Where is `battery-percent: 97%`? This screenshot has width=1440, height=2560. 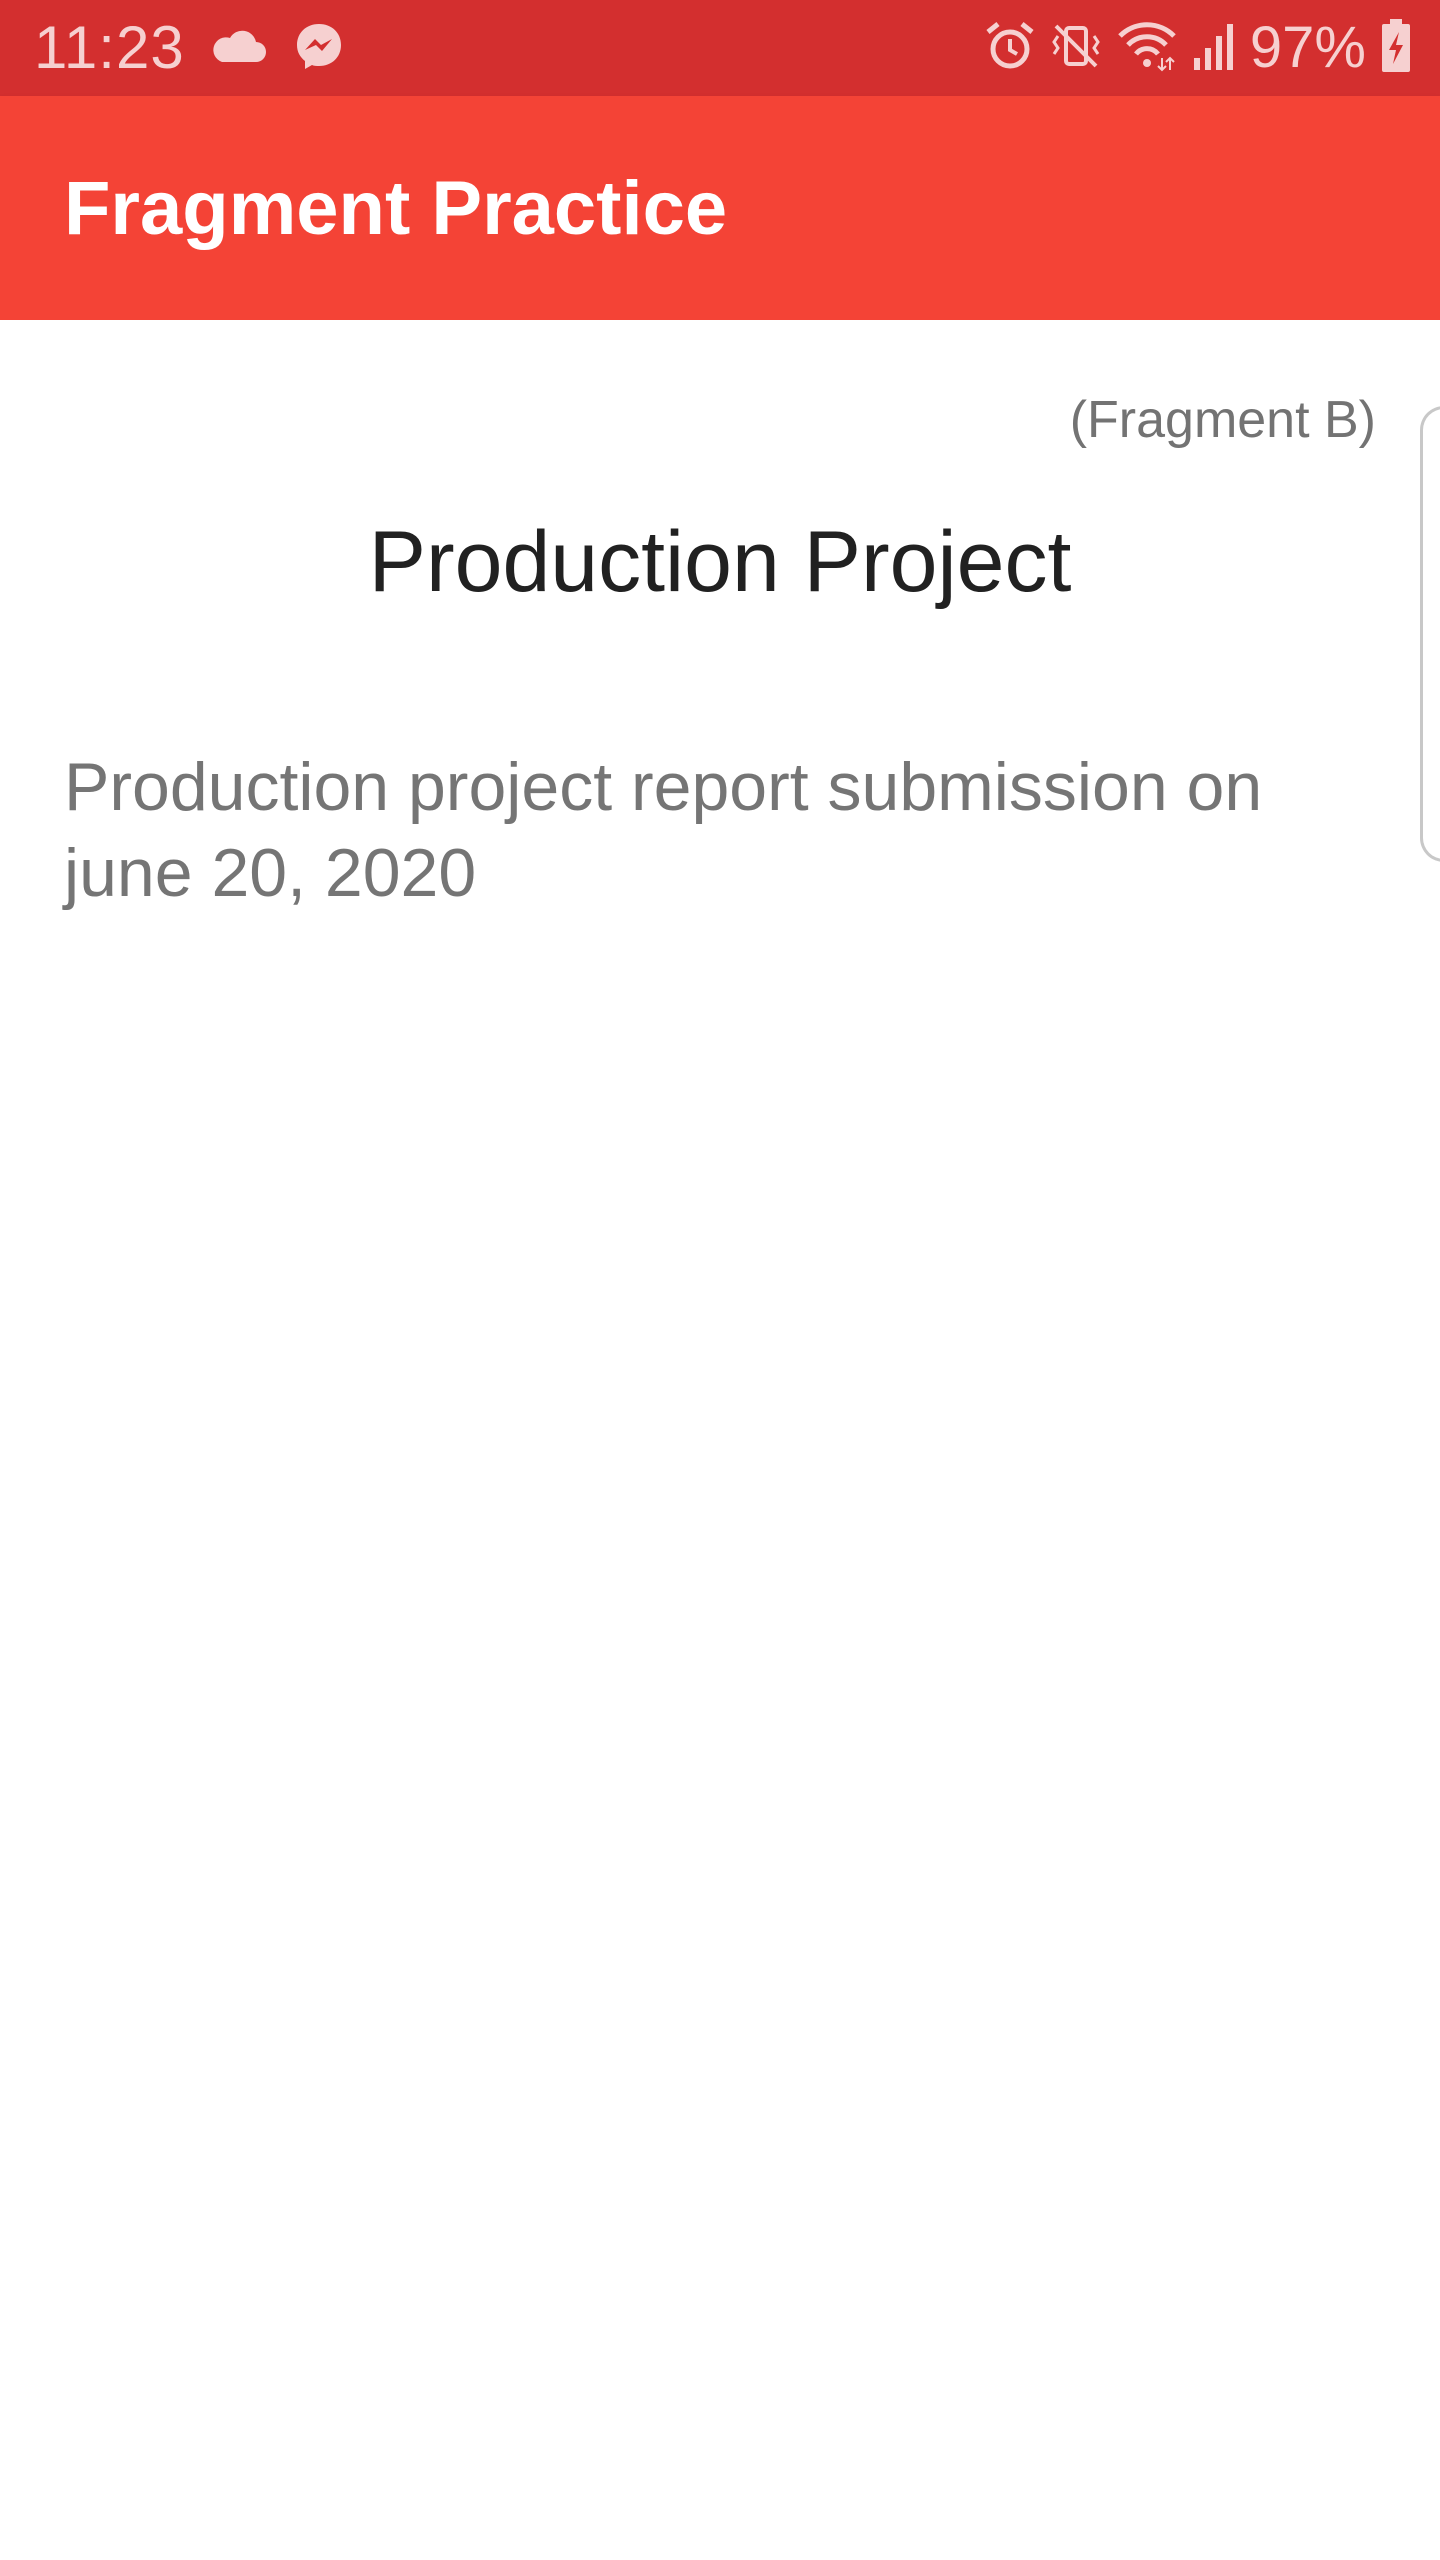
battery-percent: 97% is located at coordinates (1307, 47).